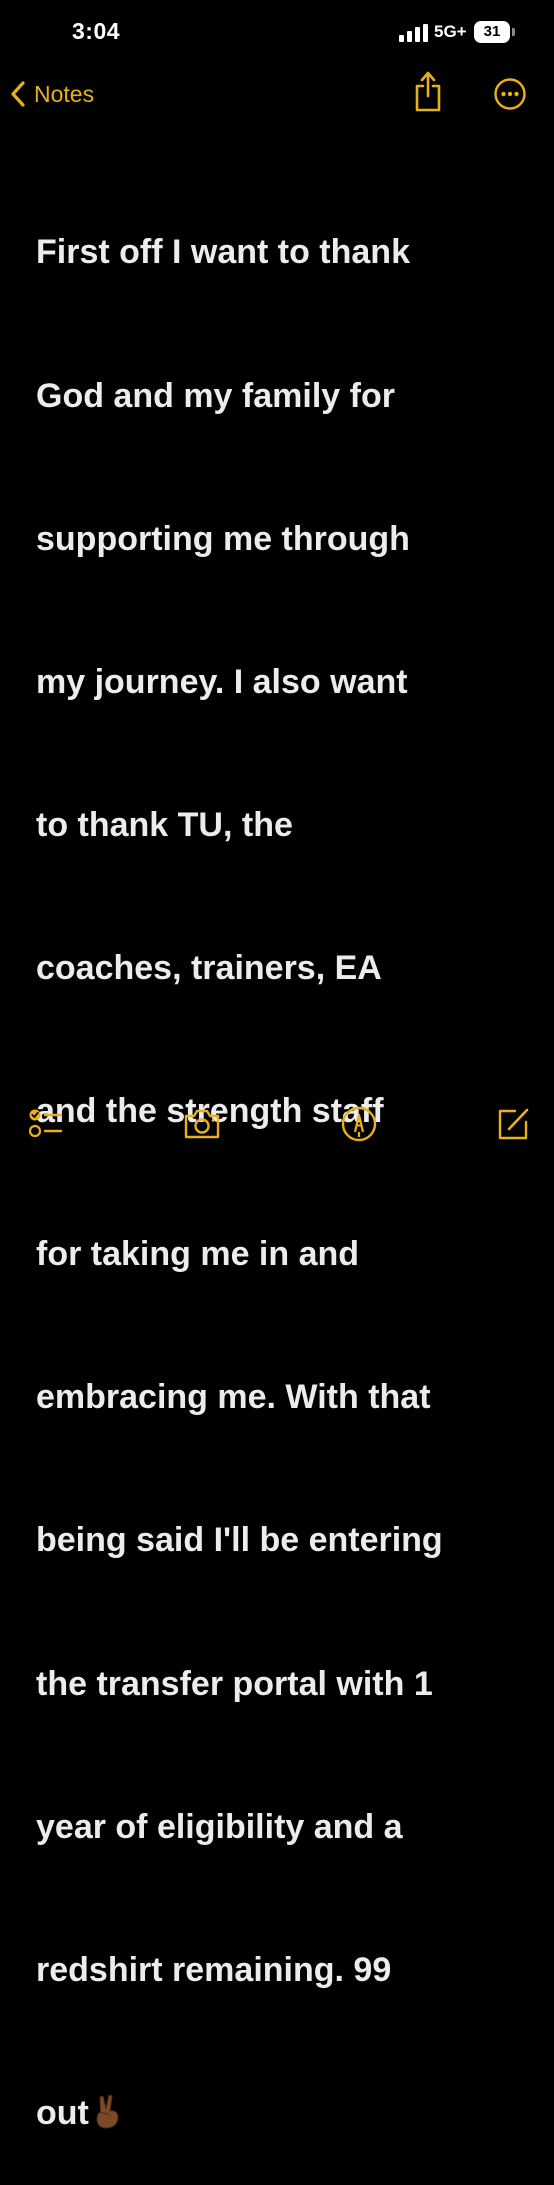  Describe the element at coordinates (62, 2112) in the screenshot. I see `note-line: out` at that location.